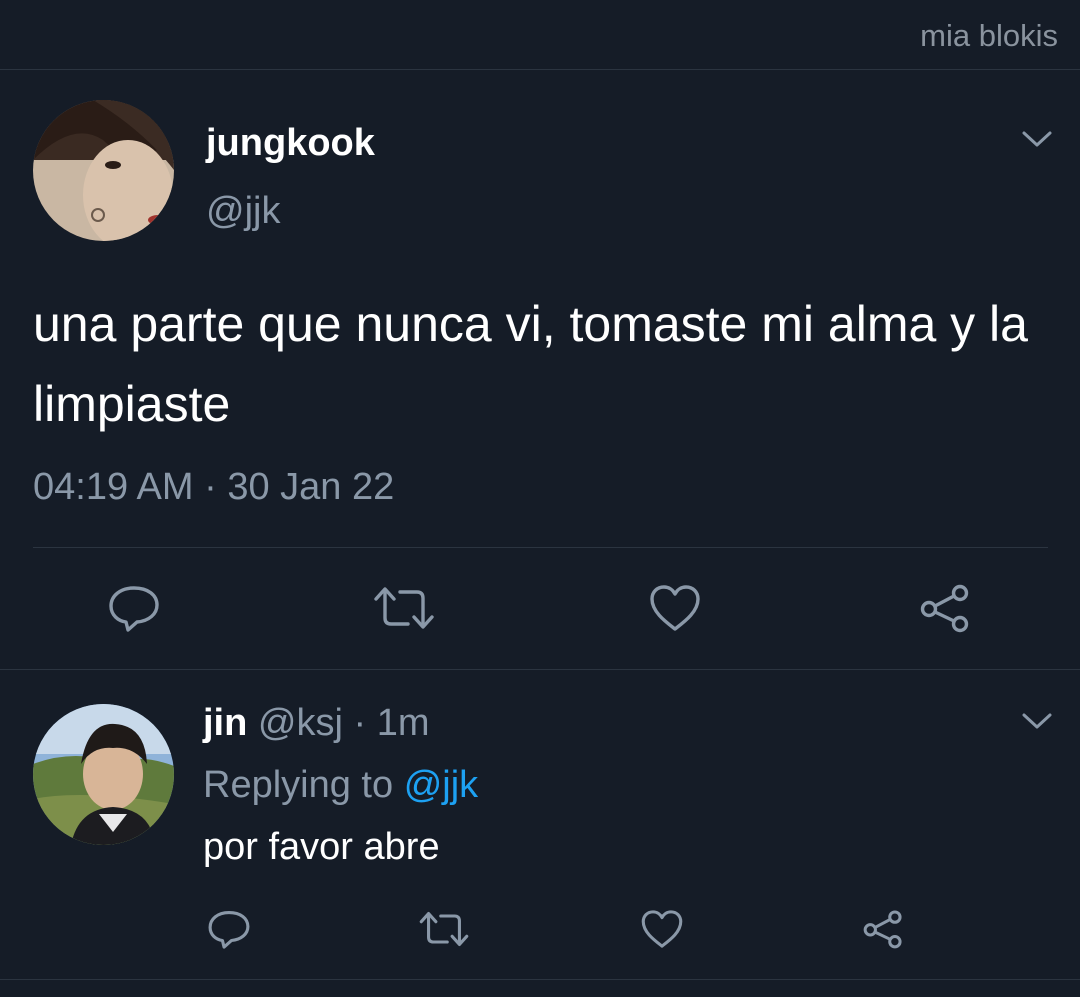 The height and width of the screenshot is (997, 1080). Describe the element at coordinates (441, 785) in the screenshot. I see `mention-link: @jjk` at that location.